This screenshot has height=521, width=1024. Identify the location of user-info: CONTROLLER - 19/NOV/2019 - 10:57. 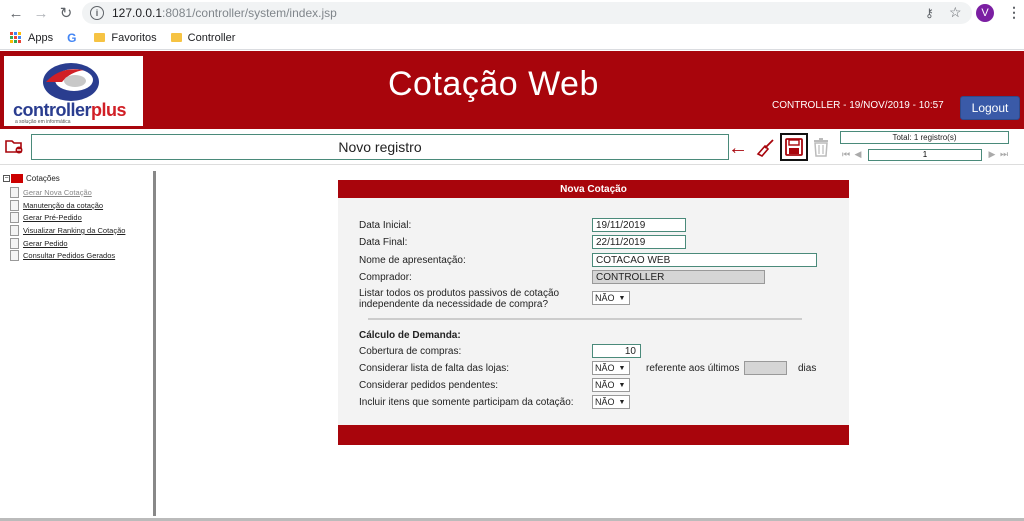
(858, 105).